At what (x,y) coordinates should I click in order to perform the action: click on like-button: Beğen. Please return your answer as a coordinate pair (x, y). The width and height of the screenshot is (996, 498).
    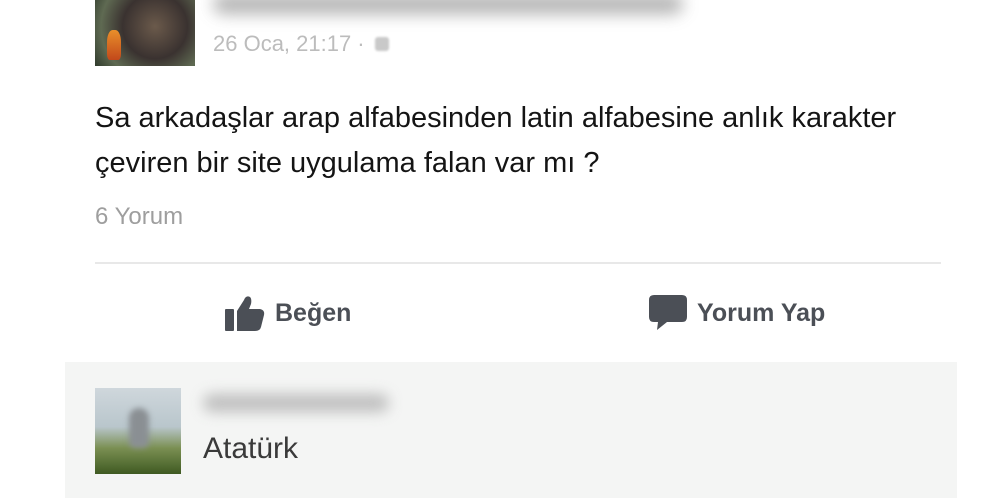
    Looking at the image, I should click on (288, 313).